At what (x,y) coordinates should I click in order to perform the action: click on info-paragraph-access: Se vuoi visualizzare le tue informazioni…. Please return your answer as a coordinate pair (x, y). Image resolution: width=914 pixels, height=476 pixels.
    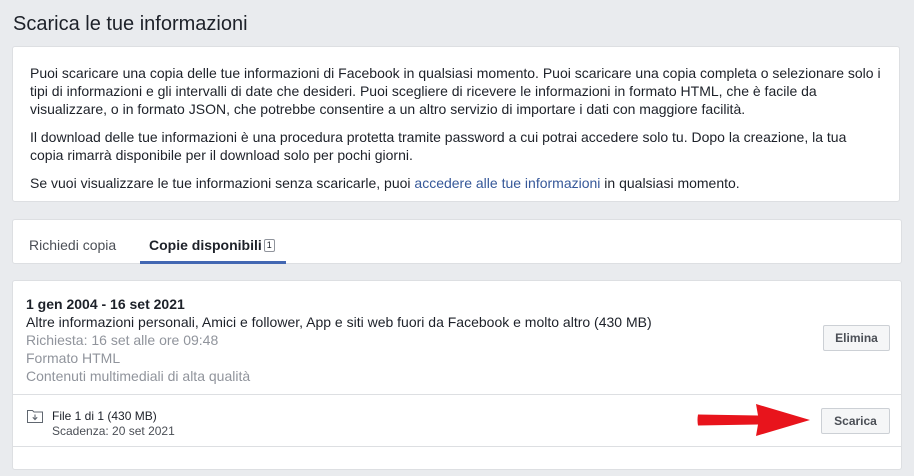
    Looking at the image, I should click on (456, 183).